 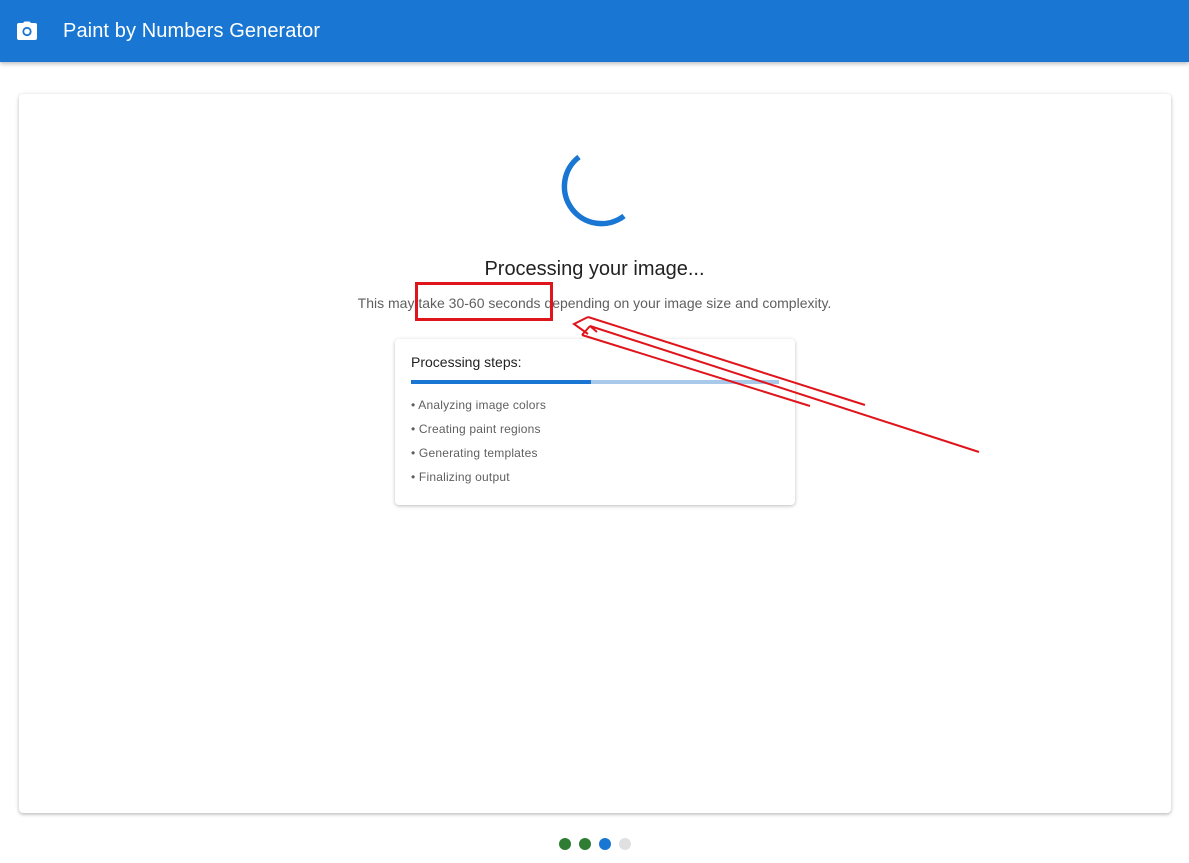 I want to click on app-bar: Paint by Numbers Generator, so click(x=594, y=31).